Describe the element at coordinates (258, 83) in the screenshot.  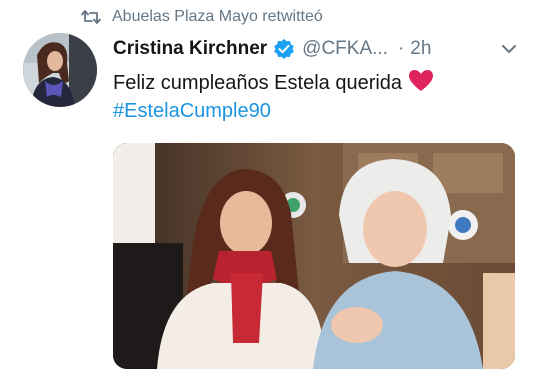
I see `tweet-body: Feliz cumpleaños Estela querida` at that location.